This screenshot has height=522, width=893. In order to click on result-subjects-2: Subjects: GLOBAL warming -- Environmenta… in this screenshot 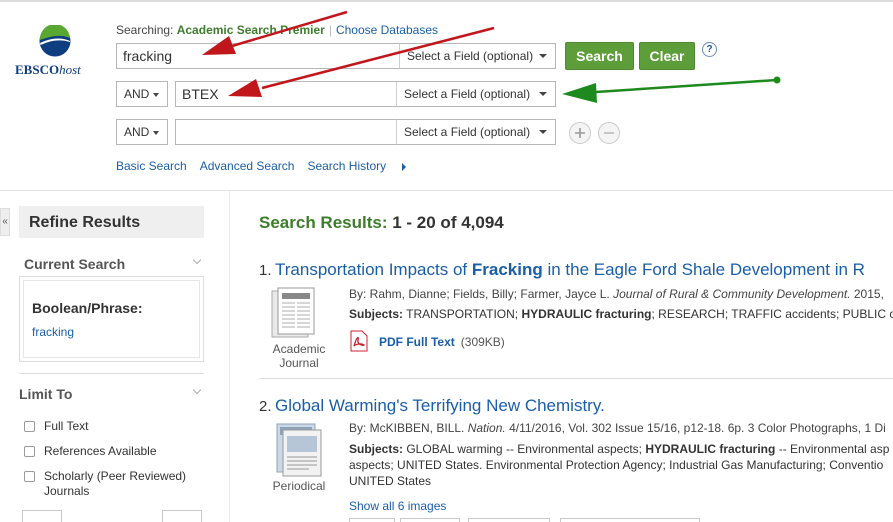, I will do `click(619, 449)`.